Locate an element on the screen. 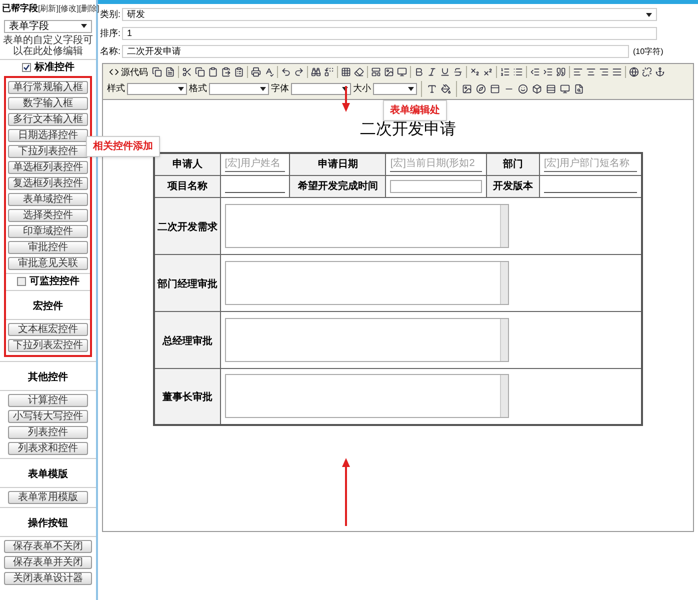 The width and height of the screenshot is (698, 600). section-heading: 操作按钮 is located at coordinates (48, 523).